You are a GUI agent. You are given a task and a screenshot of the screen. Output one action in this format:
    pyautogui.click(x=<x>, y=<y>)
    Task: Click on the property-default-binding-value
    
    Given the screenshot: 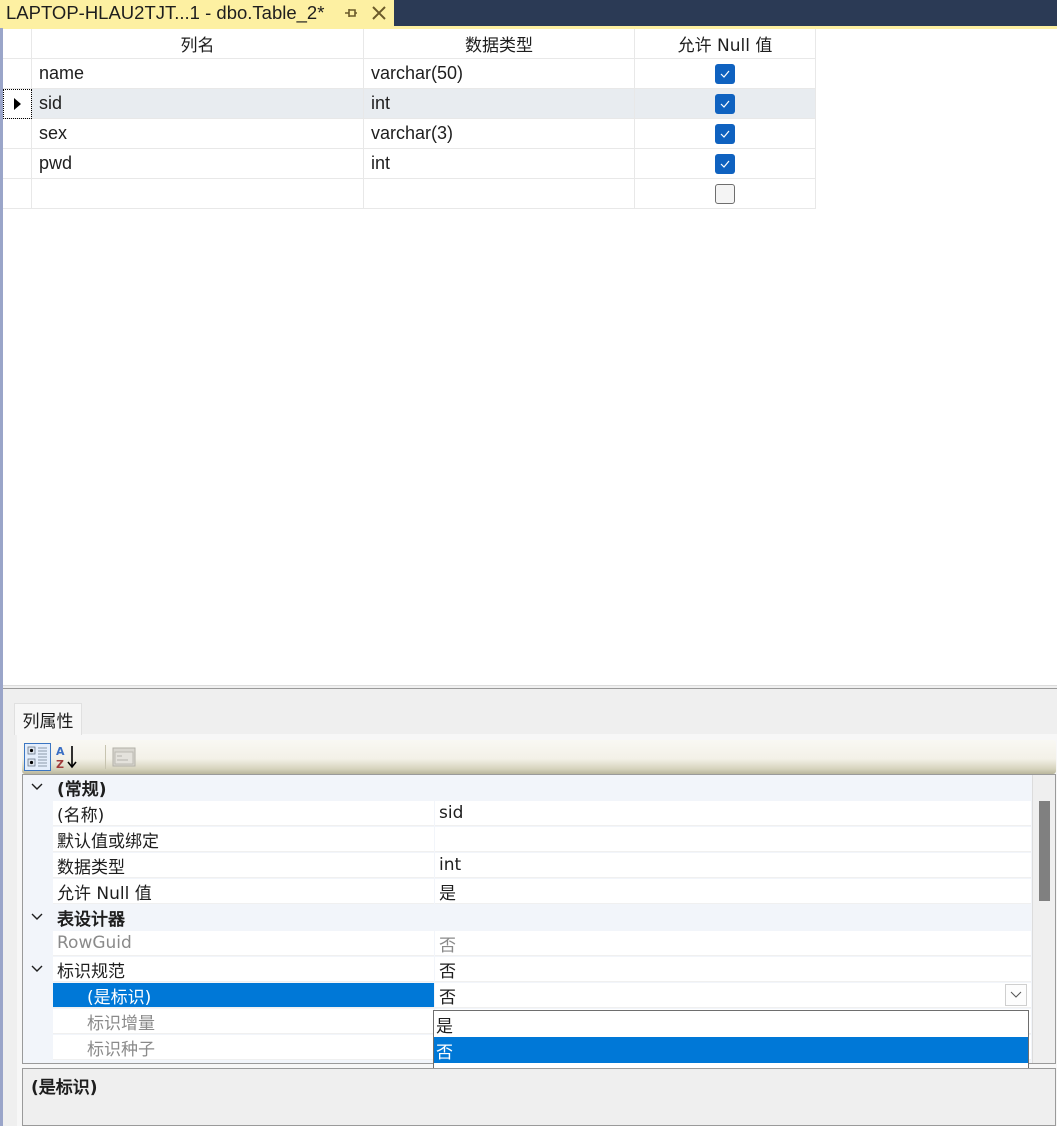 What is the action you would take?
    pyautogui.click(x=733, y=839)
    